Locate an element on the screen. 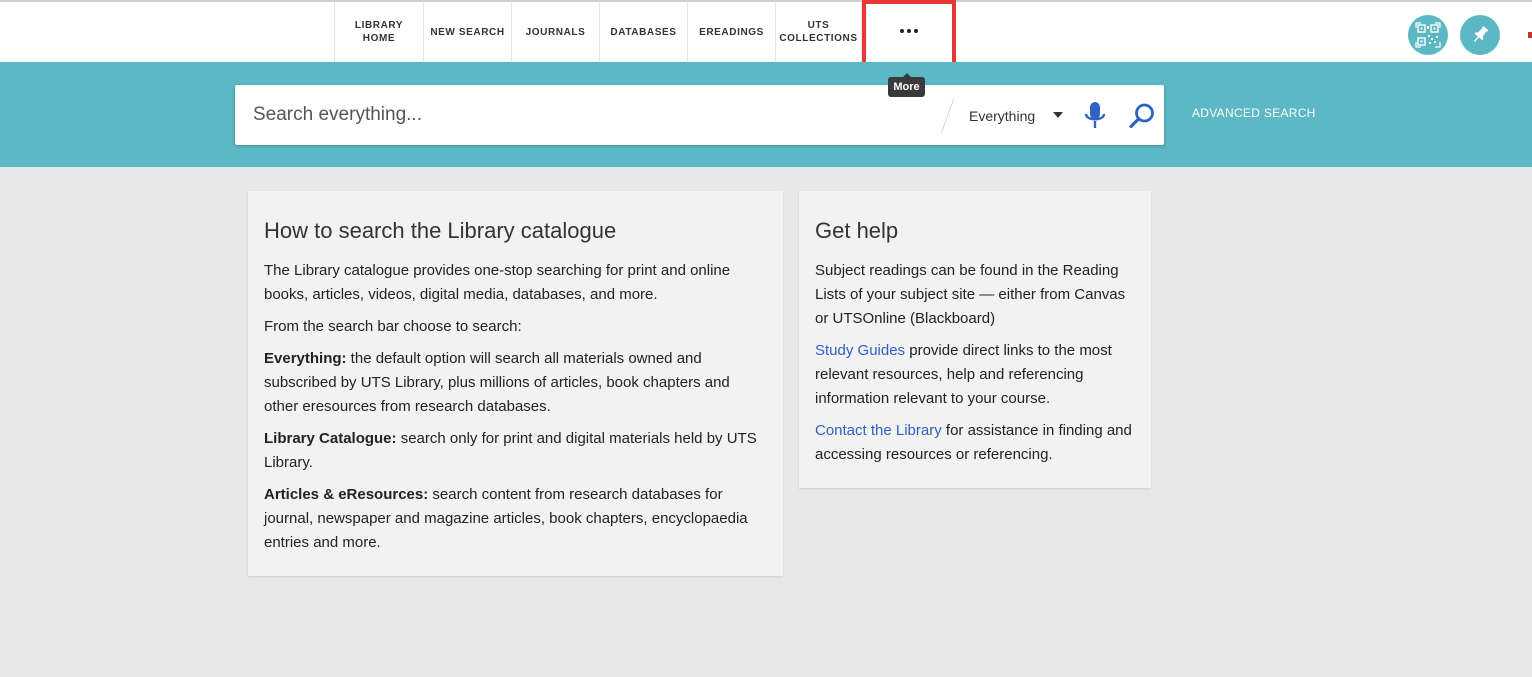 The height and width of the screenshot is (677, 1532). pin-button is located at coordinates (1480, 35).